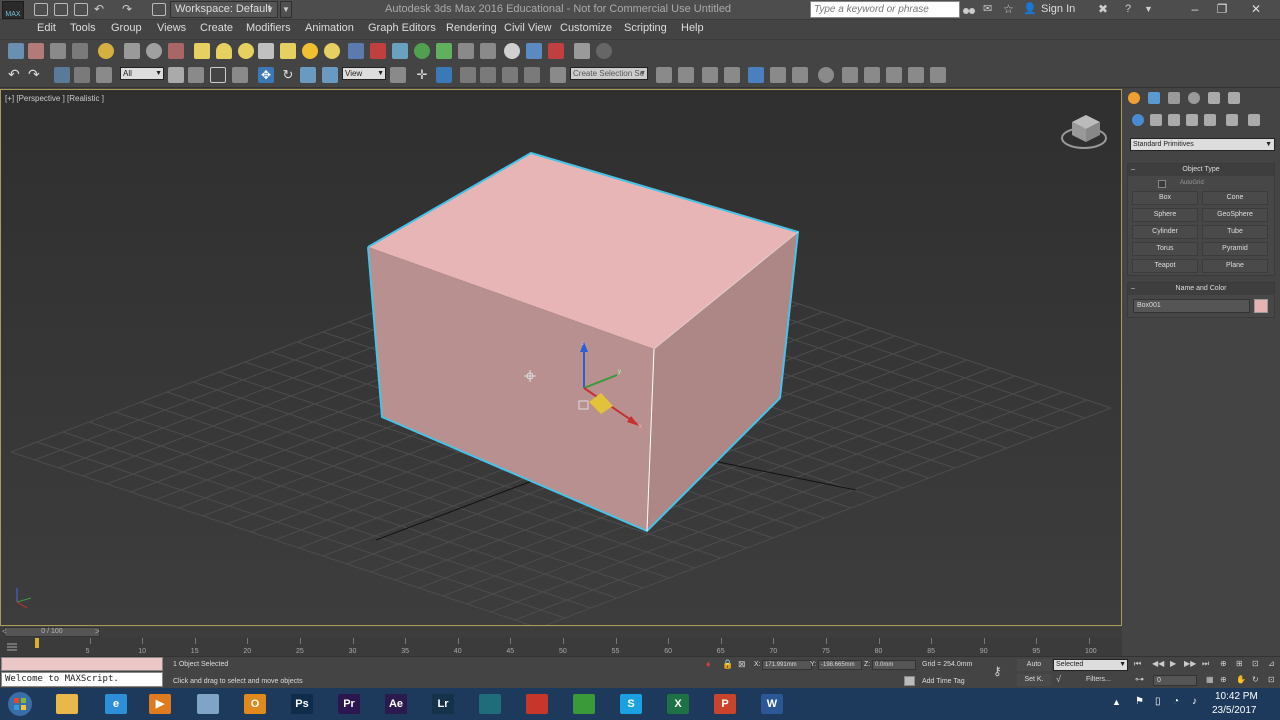 The width and height of the screenshot is (1280, 720). I want to click on taskbar-file-explorer, so click(67, 704).